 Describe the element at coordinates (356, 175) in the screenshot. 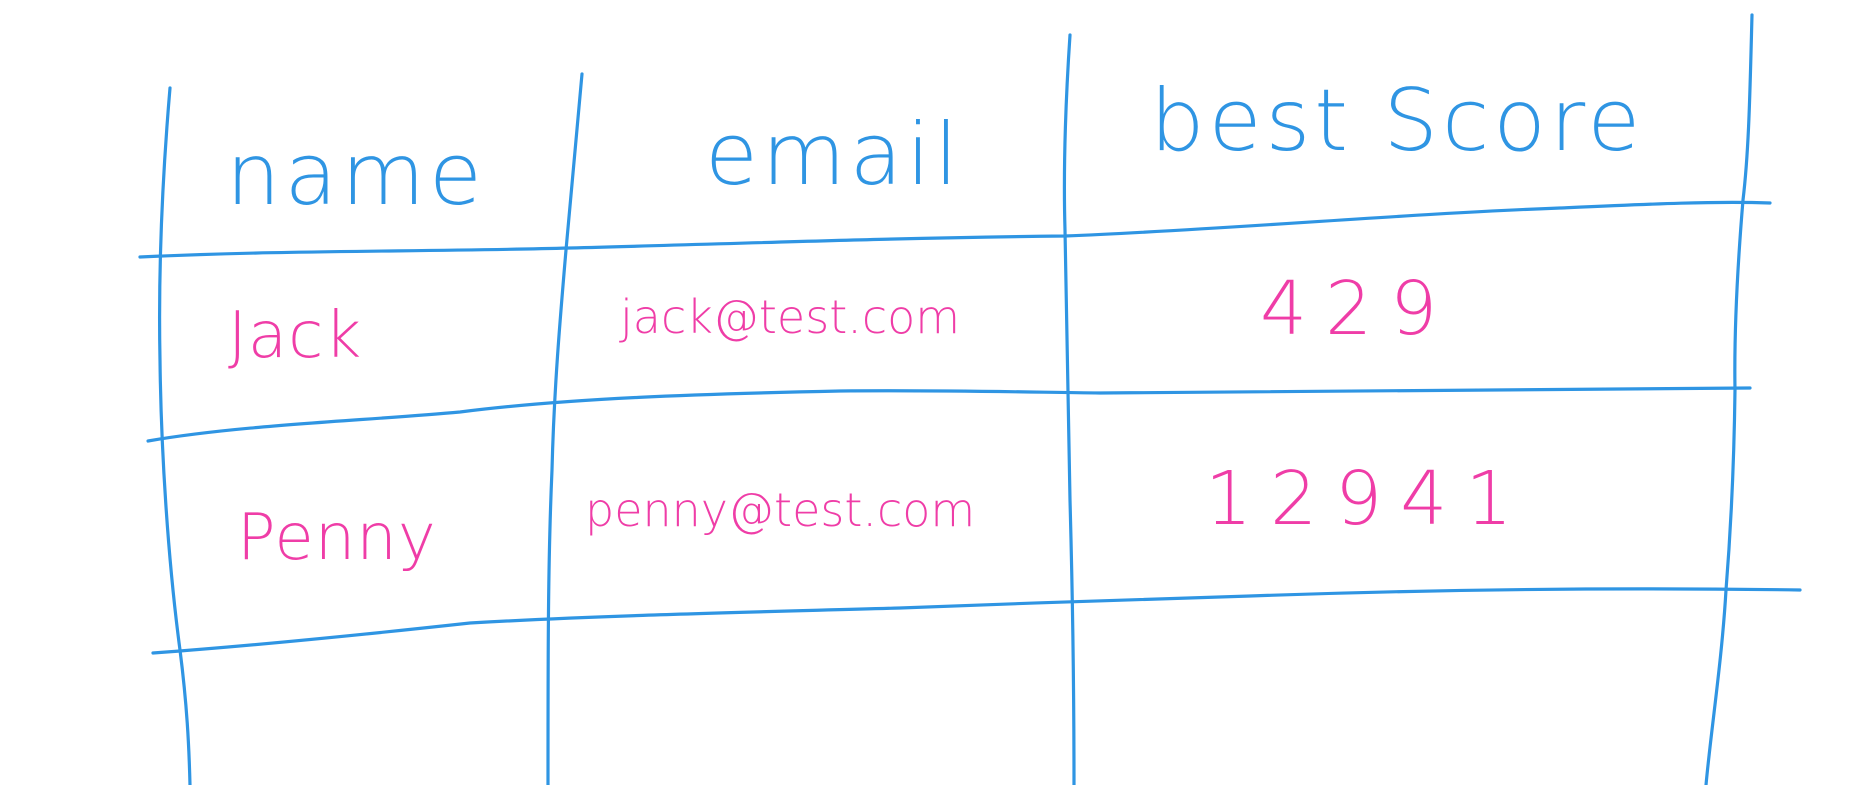

I see `header-name-label: name` at that location.